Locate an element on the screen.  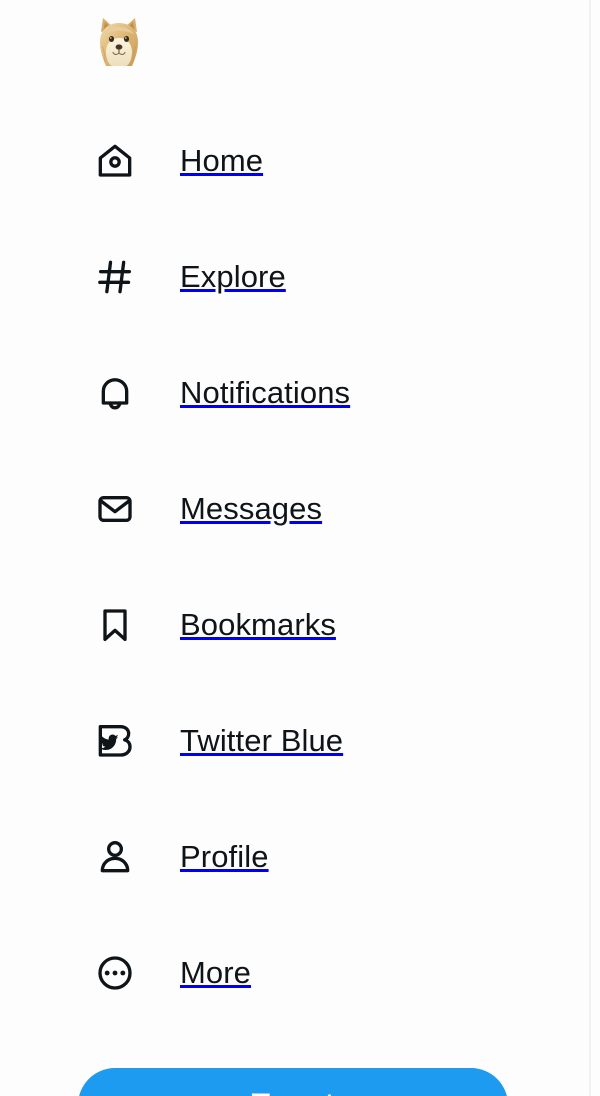
sidebar-item-label: Explore is located at coordinates (233, 276).